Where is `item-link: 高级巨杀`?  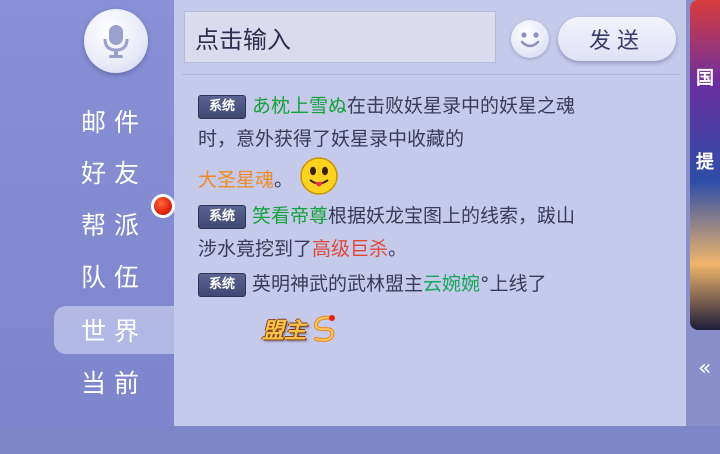 item-link: 高级巨杀 is located at coordinates (350, 249).